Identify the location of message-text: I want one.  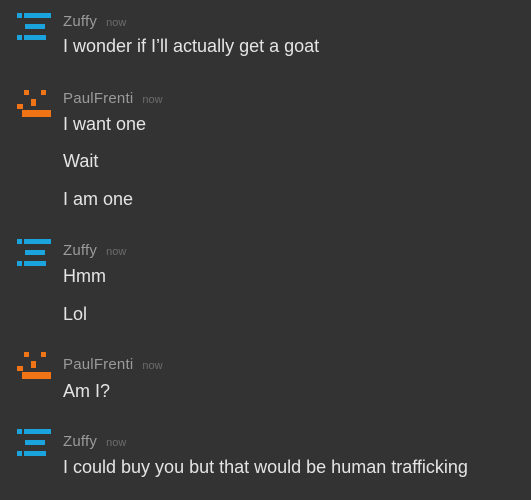
(105, 124).